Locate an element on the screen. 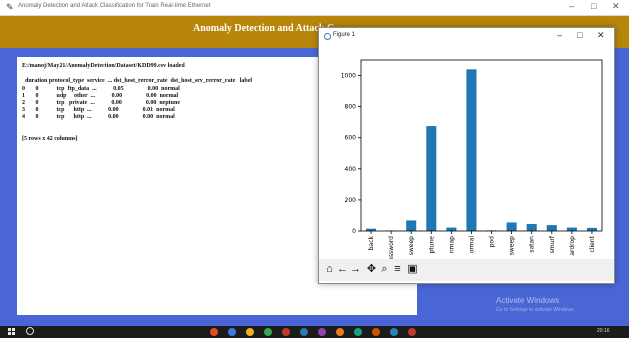 This screenshot has height=338, width=629. activate-windows-watermark: Activate Windows is located at coordinates (528, 300).